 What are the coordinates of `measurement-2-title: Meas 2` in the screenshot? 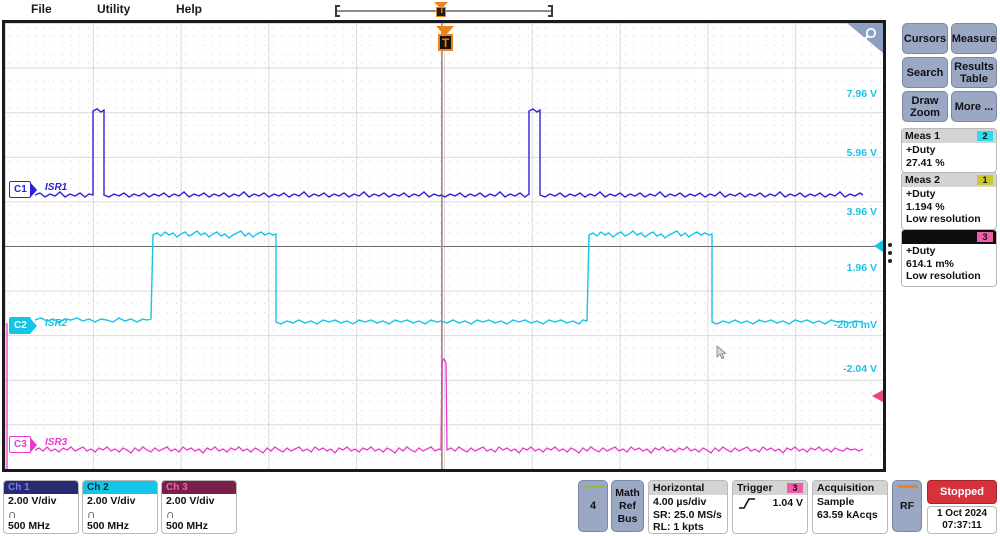 It's located at (923, 180).